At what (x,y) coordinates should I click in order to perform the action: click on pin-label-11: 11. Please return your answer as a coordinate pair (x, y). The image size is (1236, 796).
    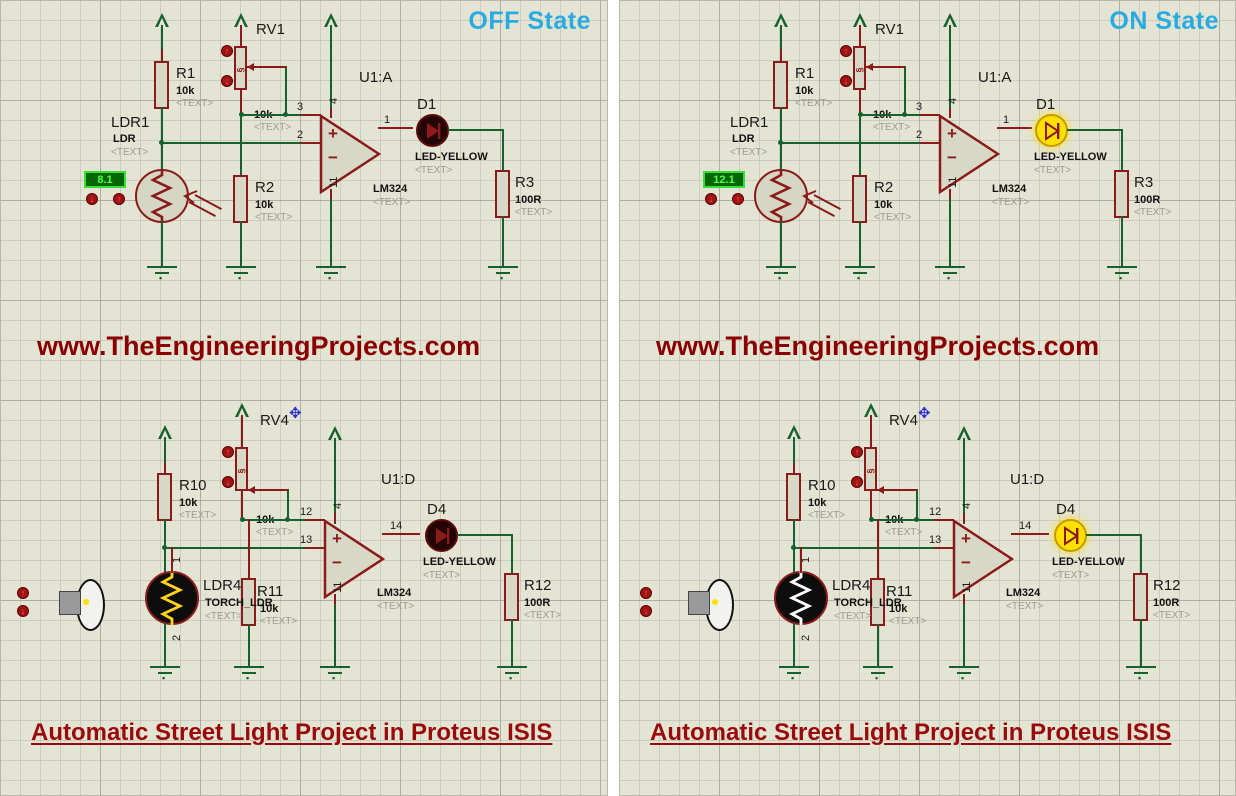
    Looking at the image, I should click on (953, 182).